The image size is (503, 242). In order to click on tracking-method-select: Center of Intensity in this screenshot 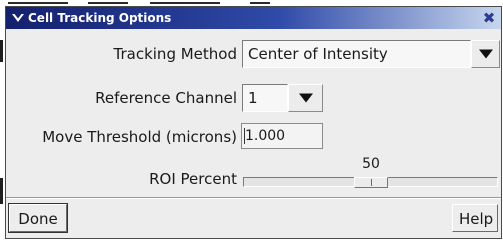, I will do `click(356, 54)`.